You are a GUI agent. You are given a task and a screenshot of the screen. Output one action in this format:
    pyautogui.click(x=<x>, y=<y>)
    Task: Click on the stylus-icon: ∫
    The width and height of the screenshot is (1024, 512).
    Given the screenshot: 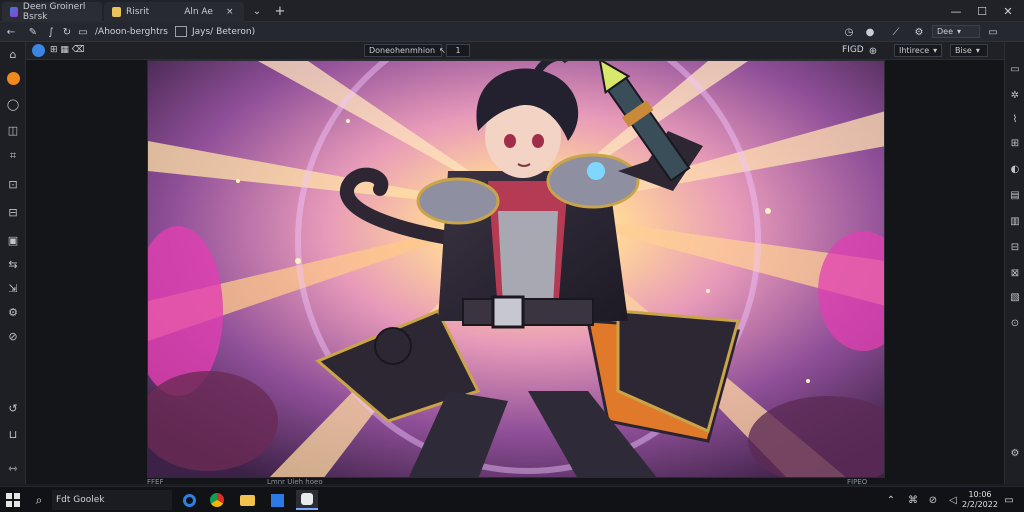 What is the action you would take?
    pyautogui.click(x=51, y=32)
    